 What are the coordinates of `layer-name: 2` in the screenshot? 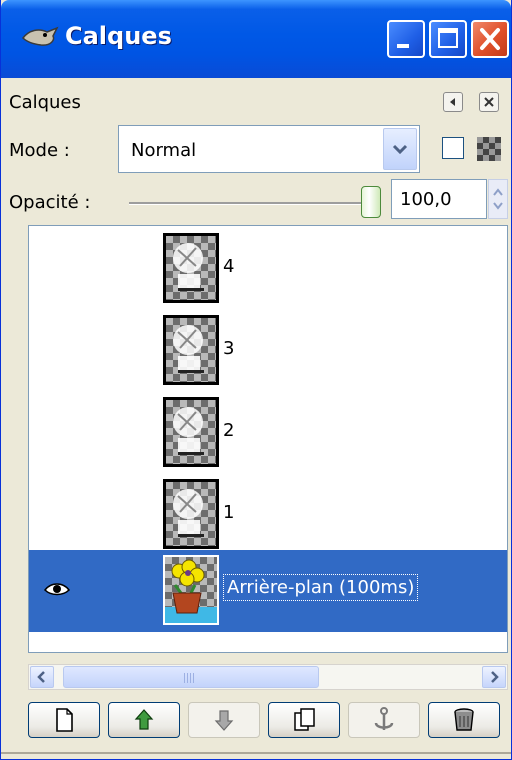 It's located at (229, 430).